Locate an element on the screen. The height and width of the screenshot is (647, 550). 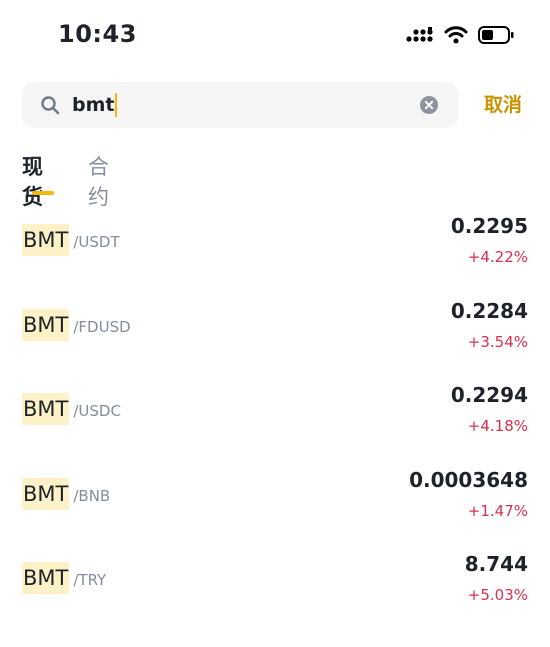
status-icons is located at coordinates (460, 35).